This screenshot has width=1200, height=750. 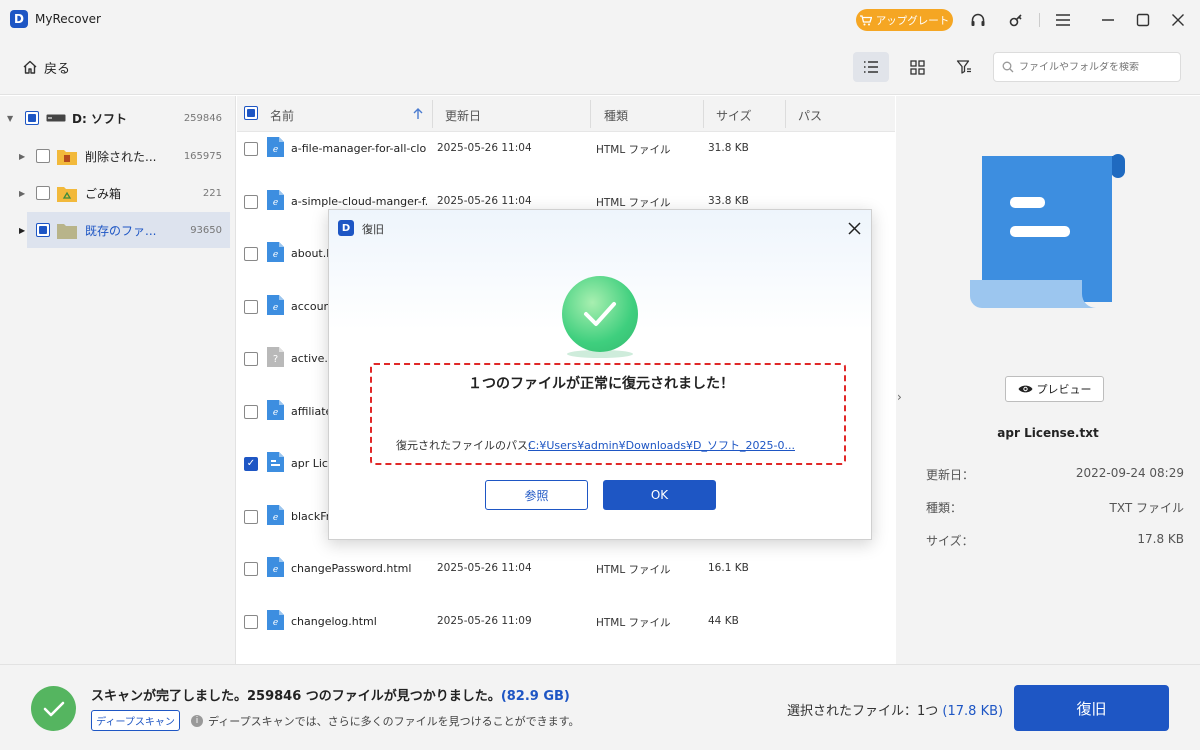 I want to click on search-icon, so click(x=1008, y=67).